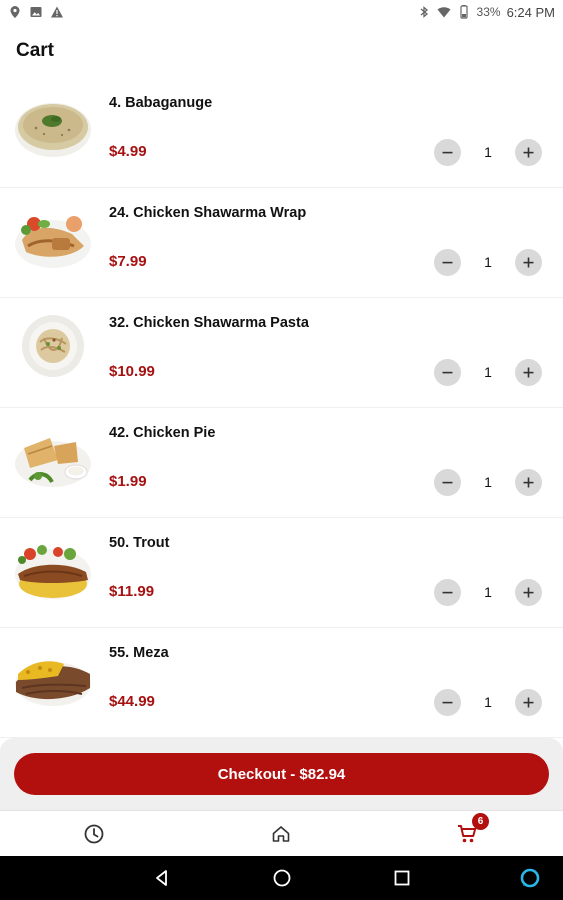 The width and height of the screenshot is (563, 900). What do you see at coordinates (128, 151) in the screenshot?
I see `item-price: $4.99` at bounding box center [128, 151].